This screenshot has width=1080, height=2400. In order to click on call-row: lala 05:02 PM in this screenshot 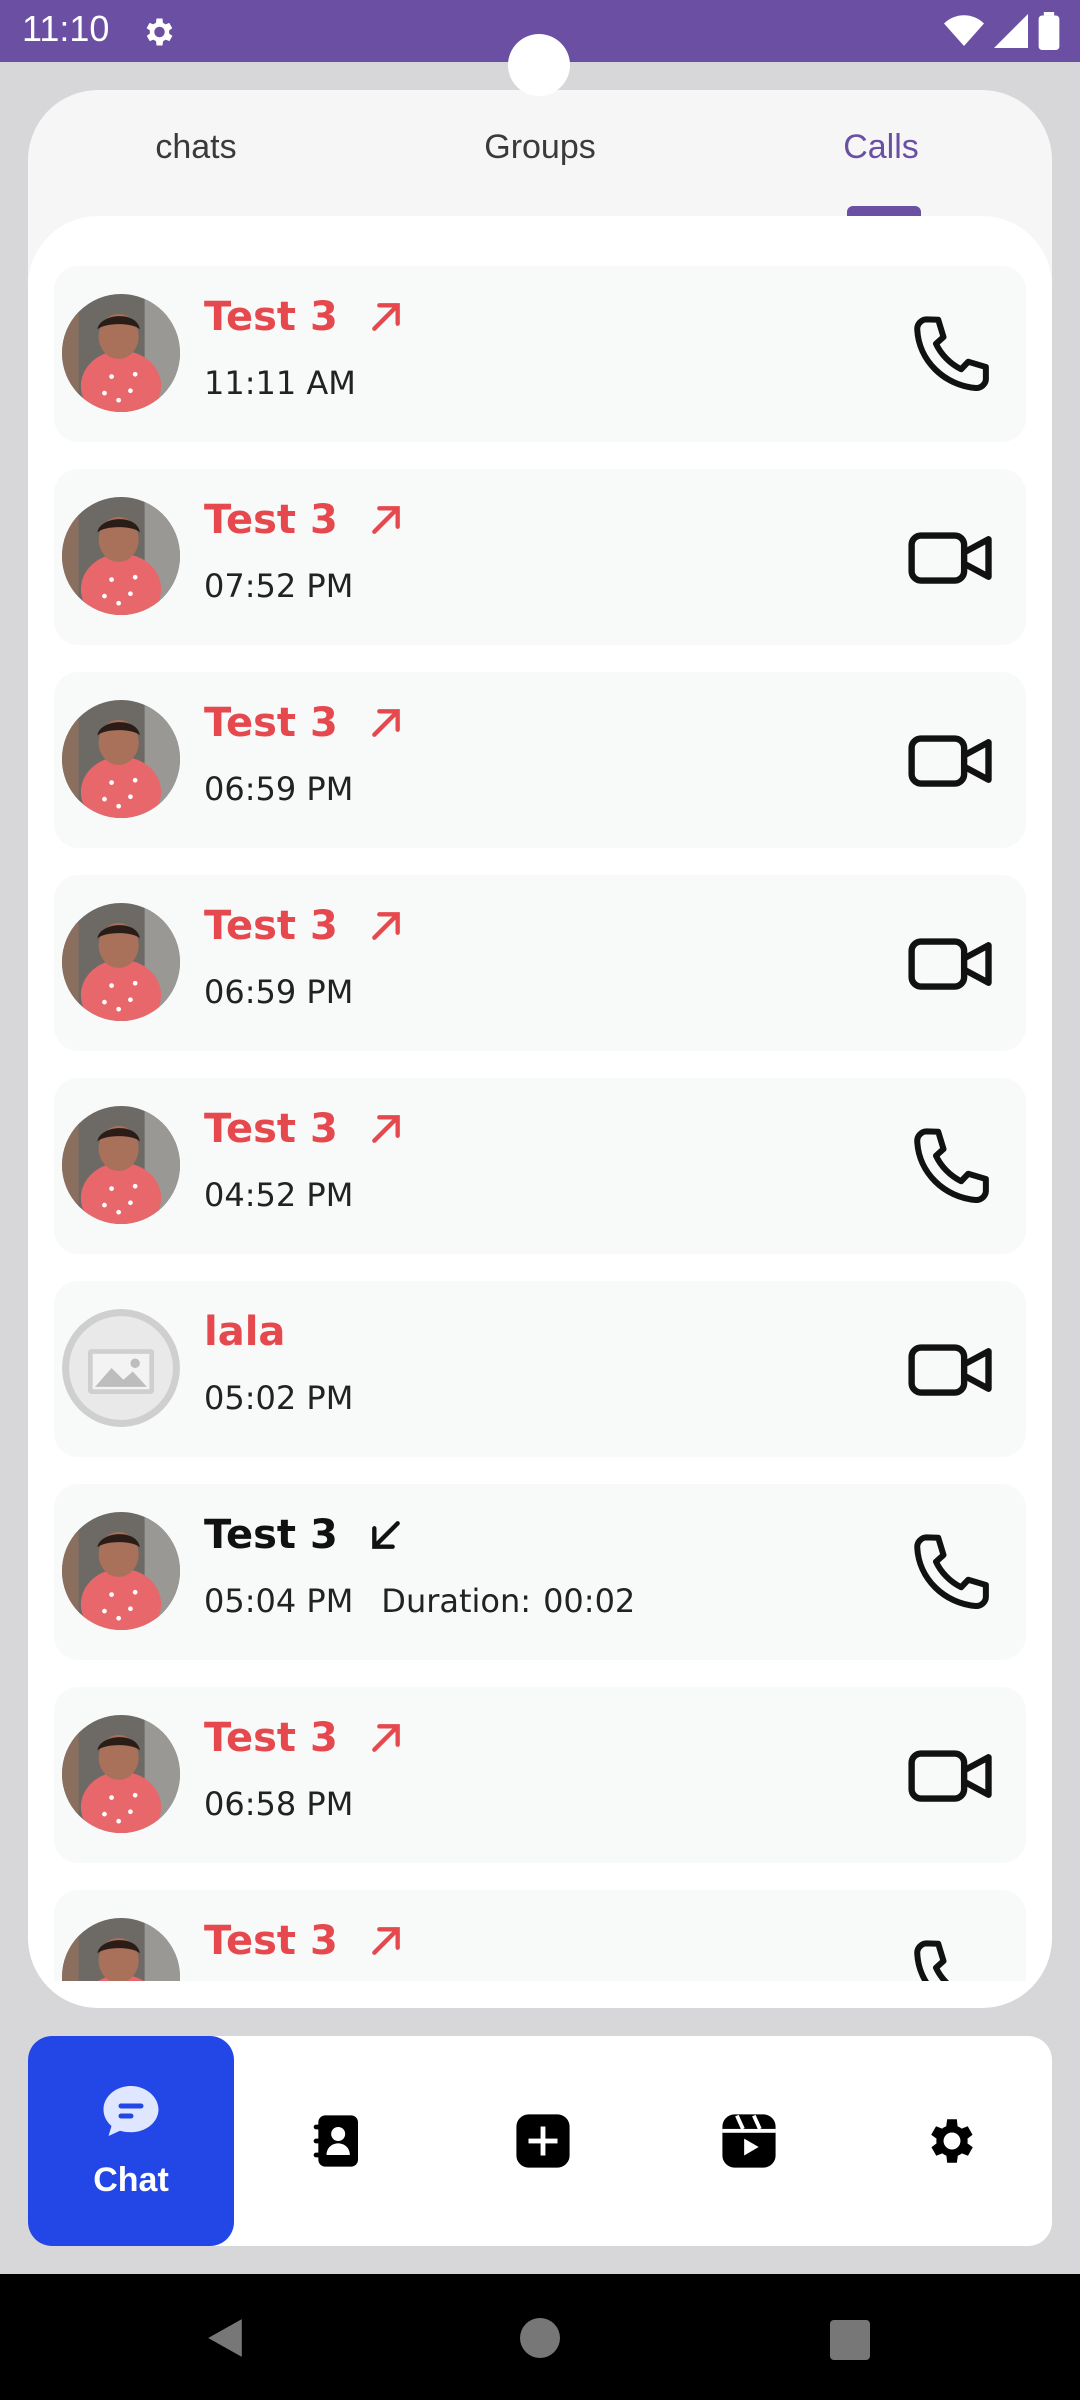, I will do `click(540, 1369)`.